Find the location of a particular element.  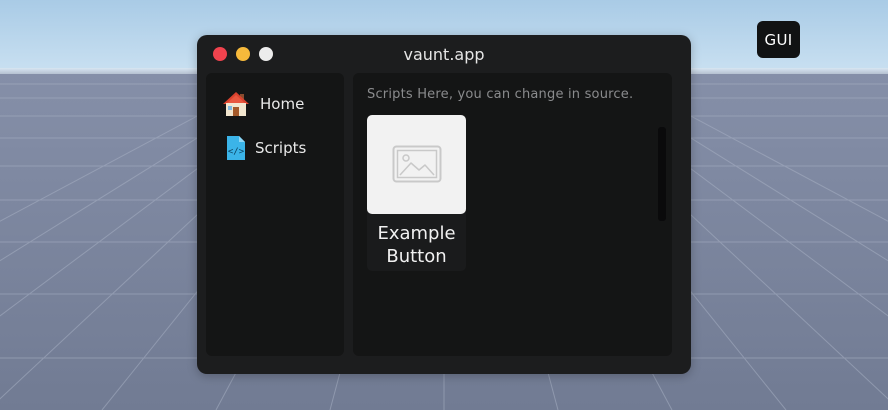

sidebar-item-scripts: </> Scripts is located at coordinates (275, 148).